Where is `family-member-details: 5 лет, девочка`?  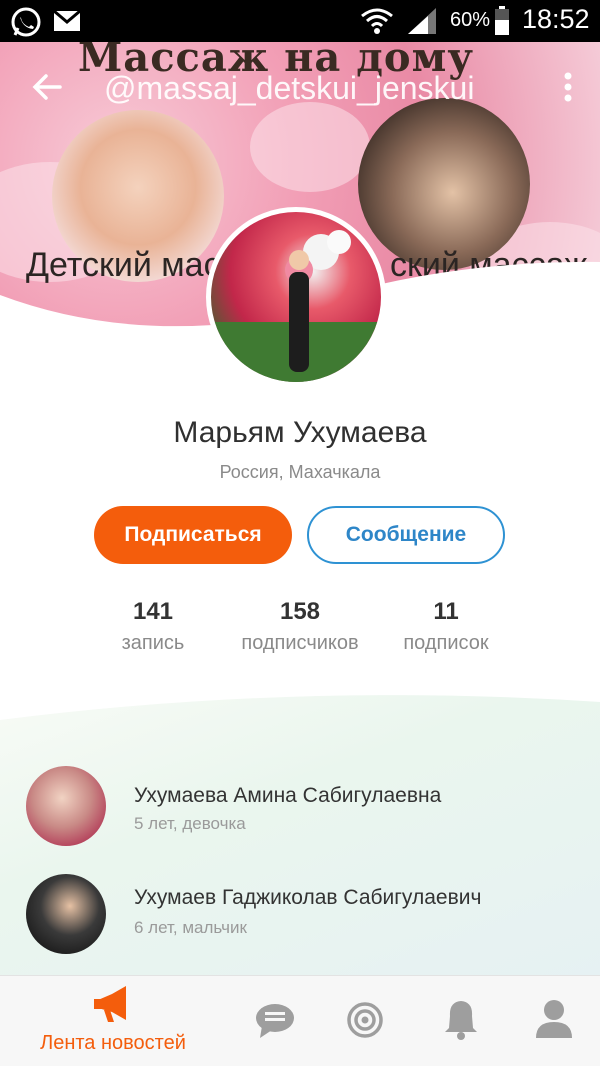
family-member-details: 5 лет, девочка is located at coordinates (190, 823).